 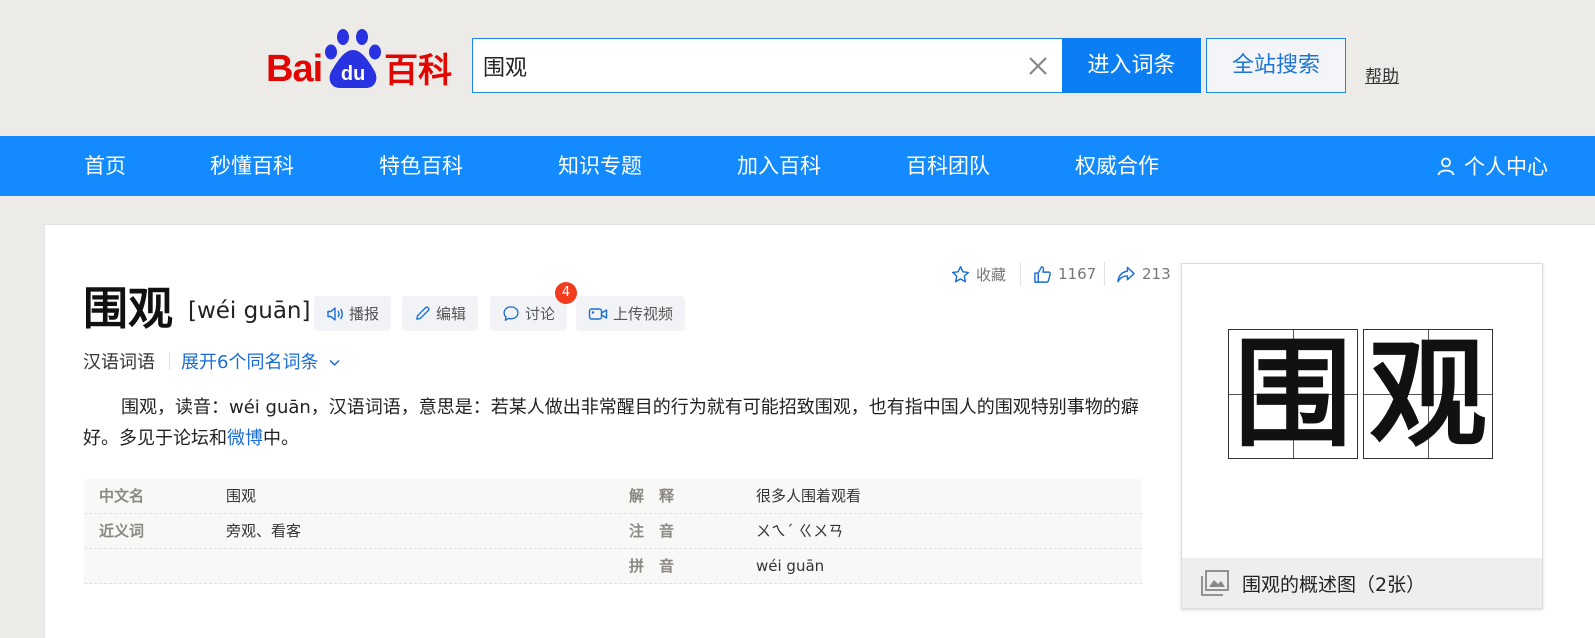 I want to click on picture-caption: 围观的概述图（2张）, so click(x=1362, y=583).